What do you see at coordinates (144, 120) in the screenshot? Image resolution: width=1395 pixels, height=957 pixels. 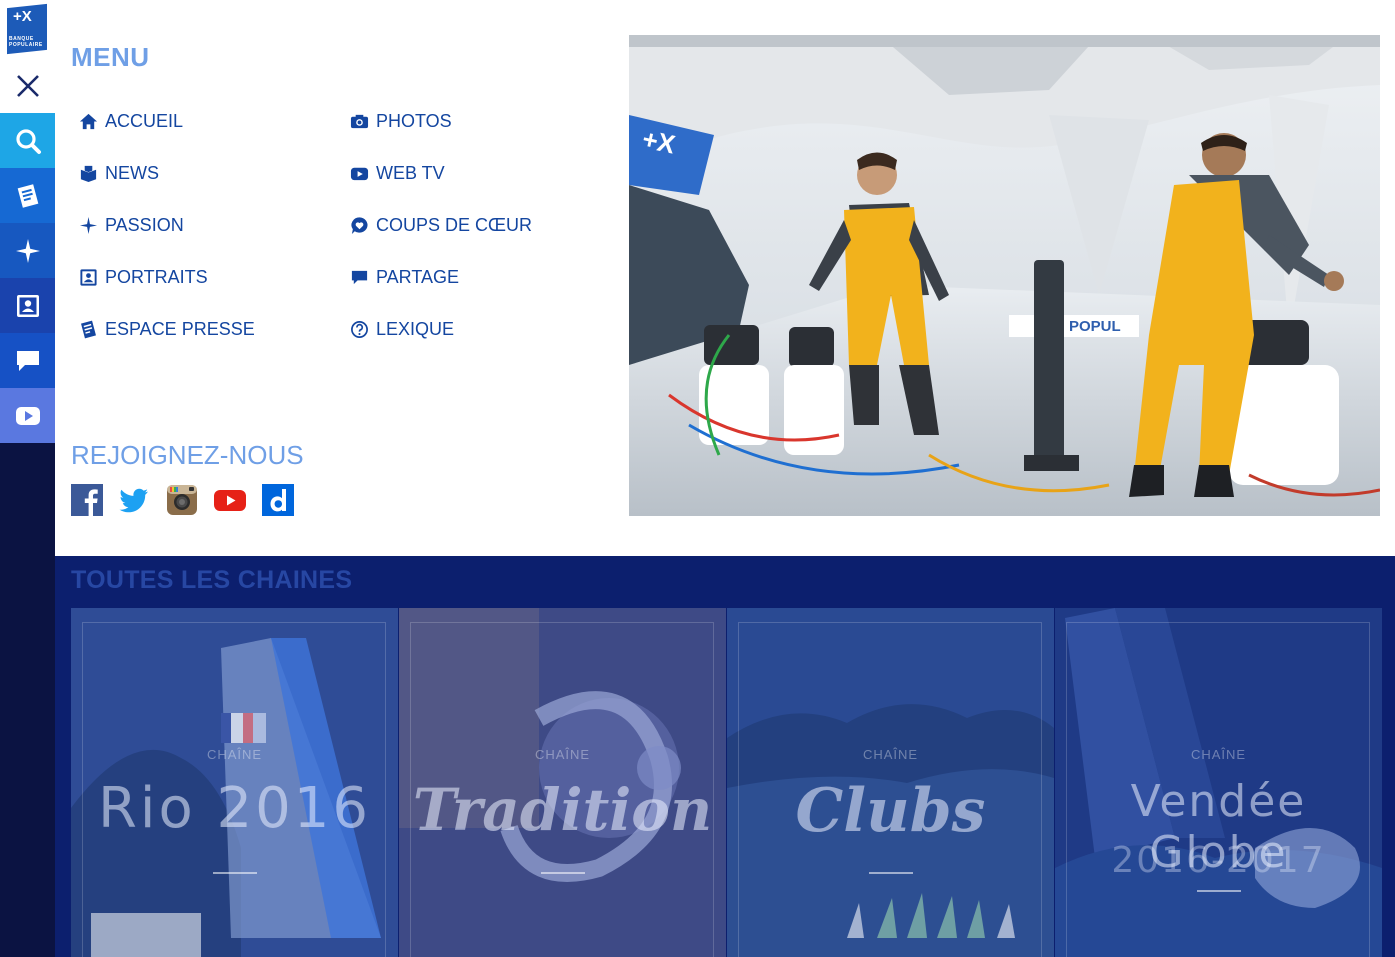 I see `menu-item-label: ACCUEIL` at bounding box center [144, 120].